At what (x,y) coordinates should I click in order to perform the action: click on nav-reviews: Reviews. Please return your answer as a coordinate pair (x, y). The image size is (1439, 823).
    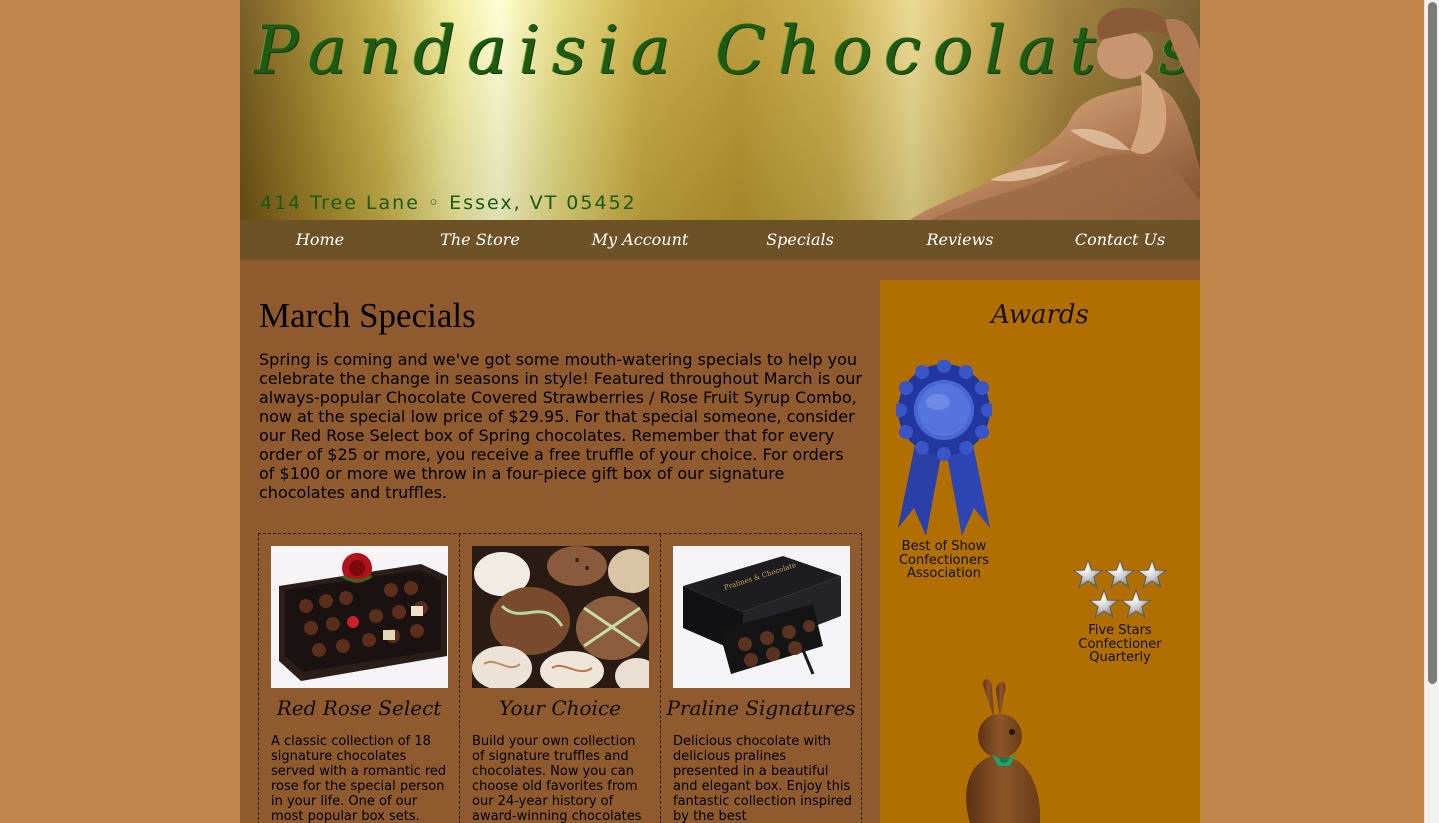
    Looking at the image, I should click on (960, 240).